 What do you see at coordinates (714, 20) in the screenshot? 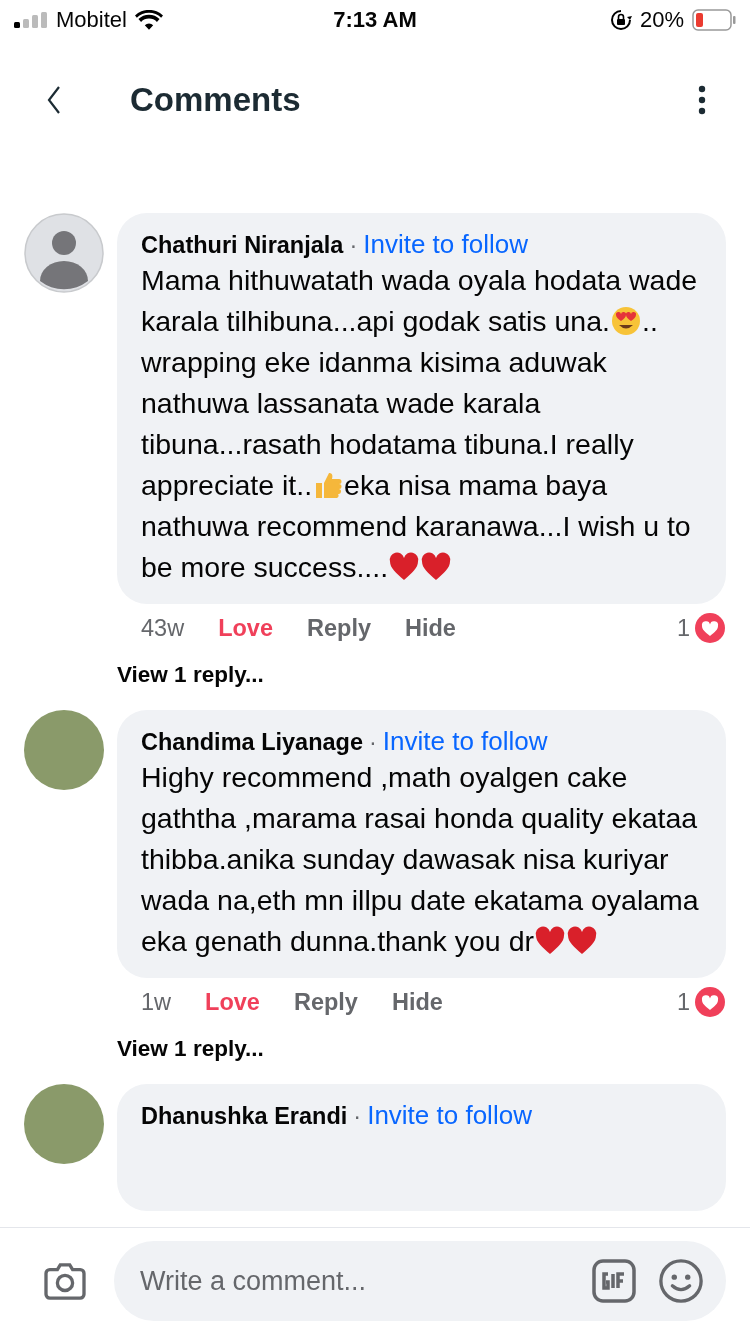
I see `battery-icon` at bounding box center [714, 20].